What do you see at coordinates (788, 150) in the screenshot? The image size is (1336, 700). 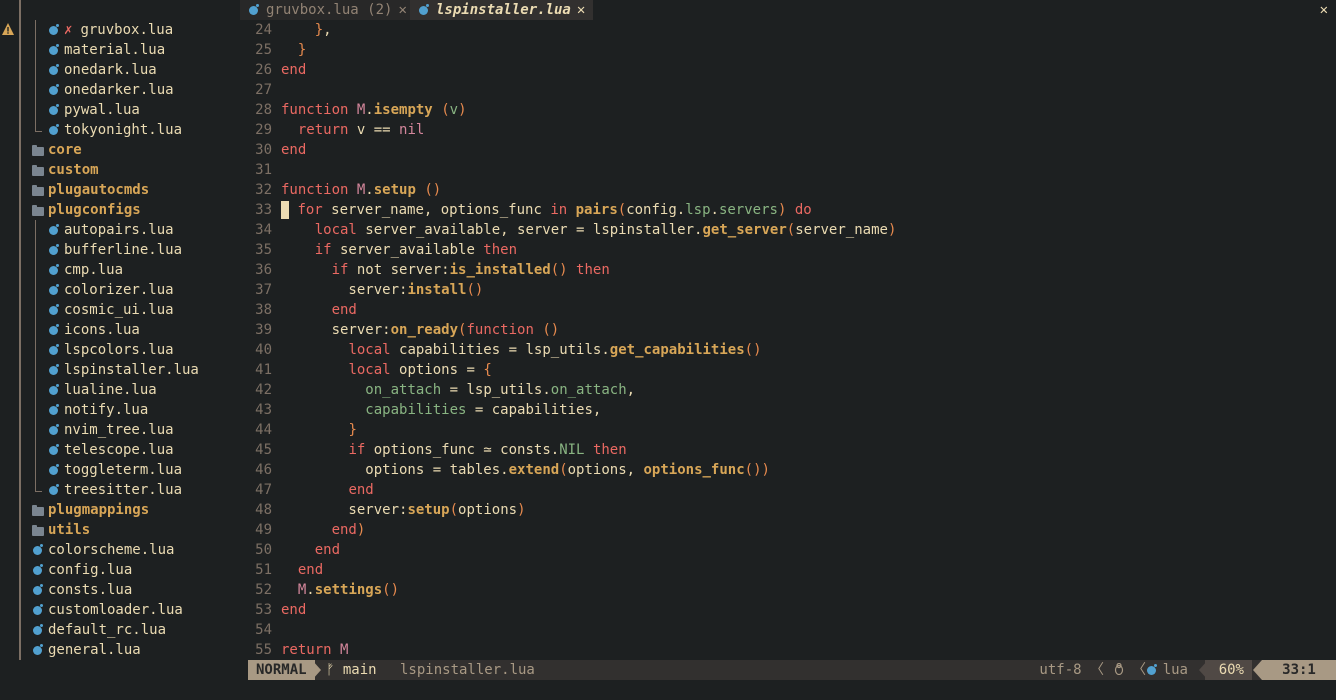 I see `code-line: 30 end` at bounding box center [788, 150].